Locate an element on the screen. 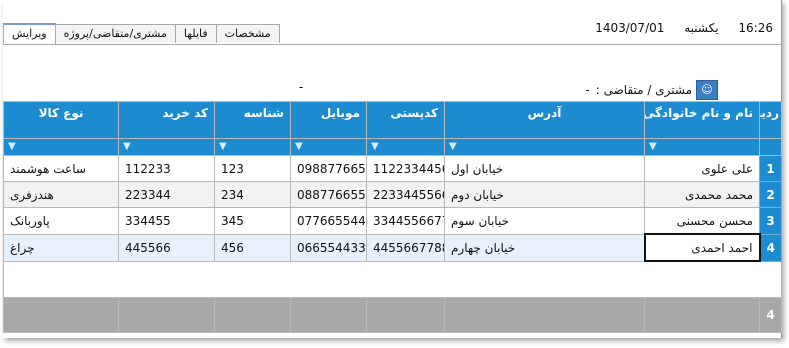 The height and width of the screenshot is (348, 789). cell-name: محسن محسنی is located at coordinates (702, 221).